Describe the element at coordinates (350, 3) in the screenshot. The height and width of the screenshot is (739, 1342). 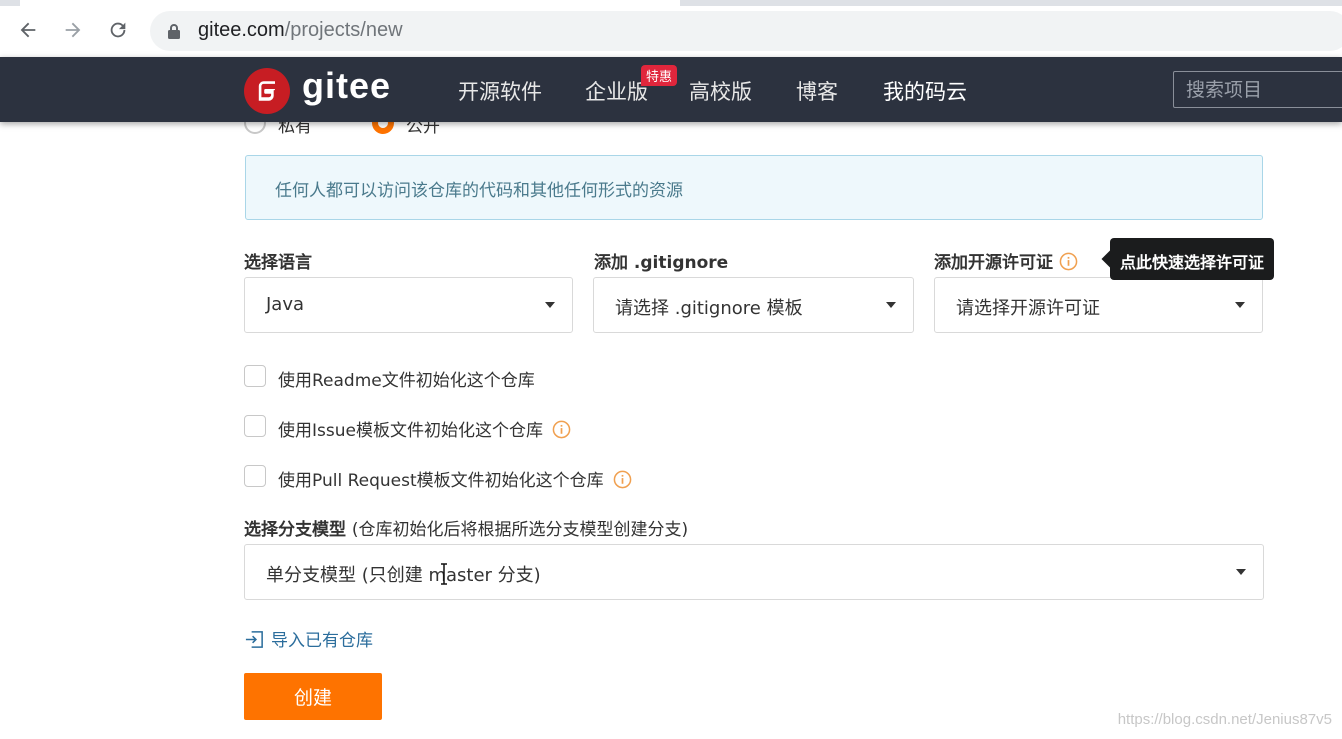
I see `active-tab` at that location.